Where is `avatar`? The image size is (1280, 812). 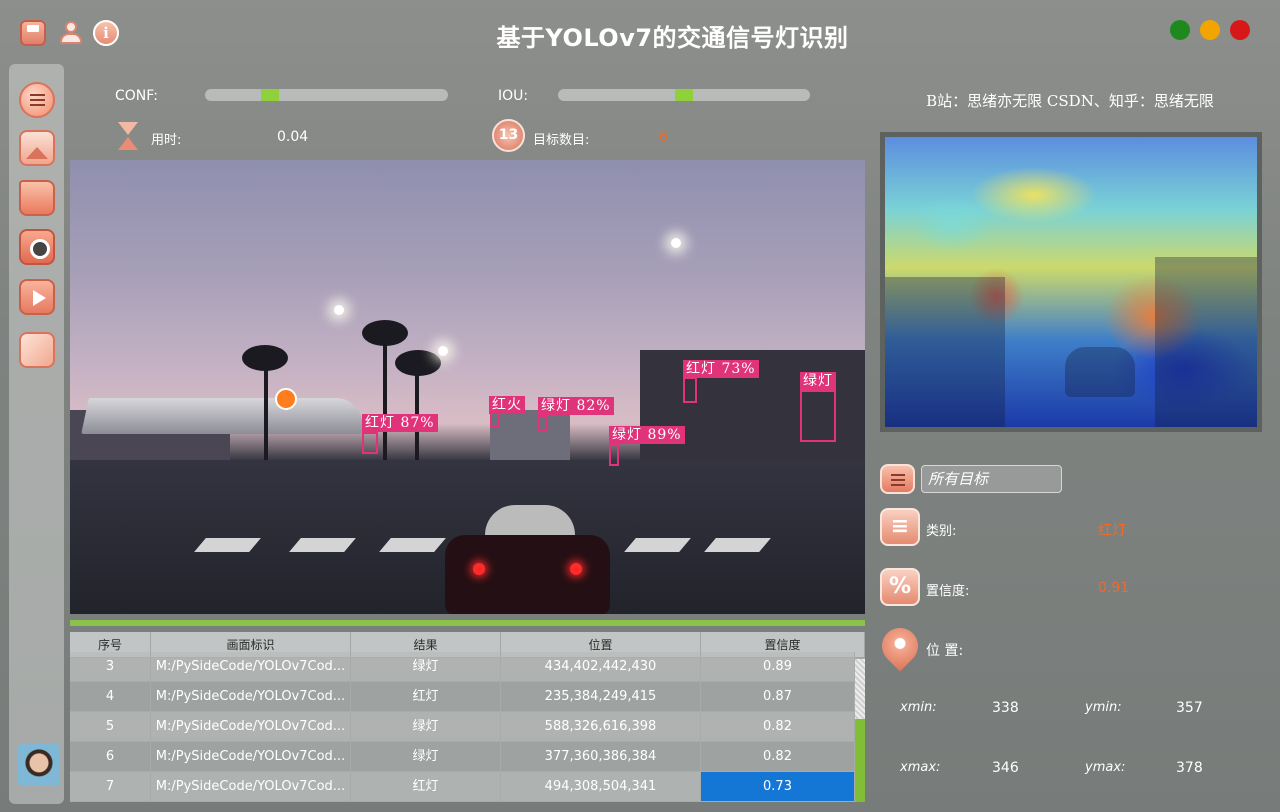
avatar is located at coordinates (39, 765).